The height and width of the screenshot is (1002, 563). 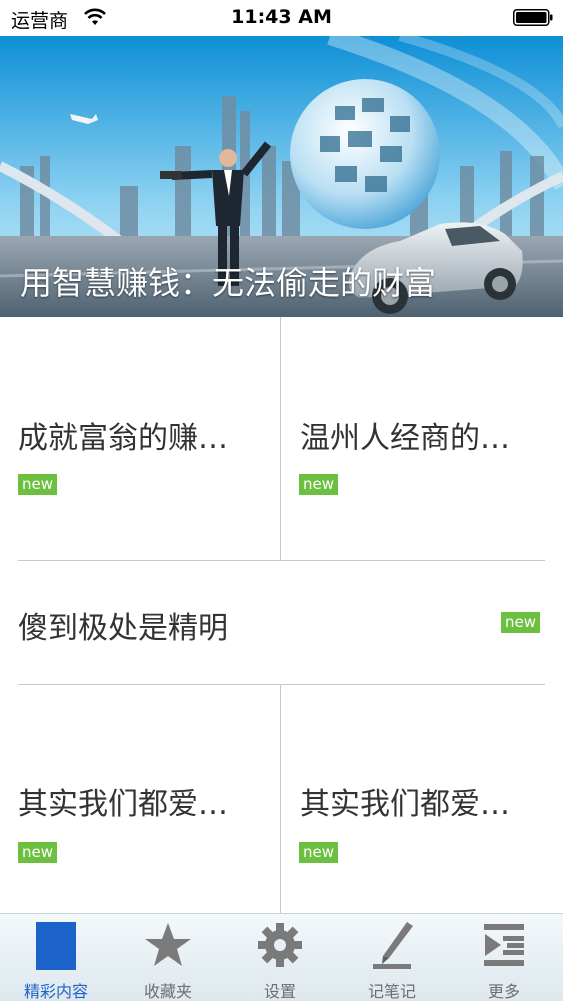 What do you see at coordinates (391, 991) in the screenshot?
I see `tab-label: 记笔记` at bounding box center [391, 991].